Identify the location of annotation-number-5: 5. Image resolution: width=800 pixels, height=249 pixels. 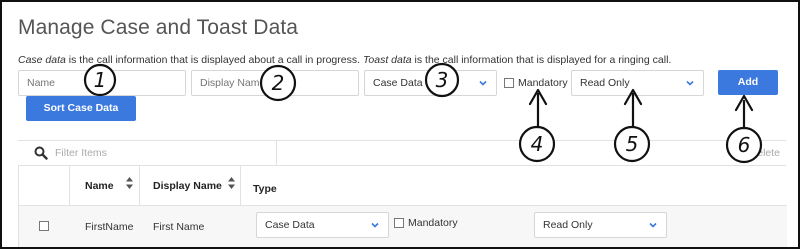
(632, 144).